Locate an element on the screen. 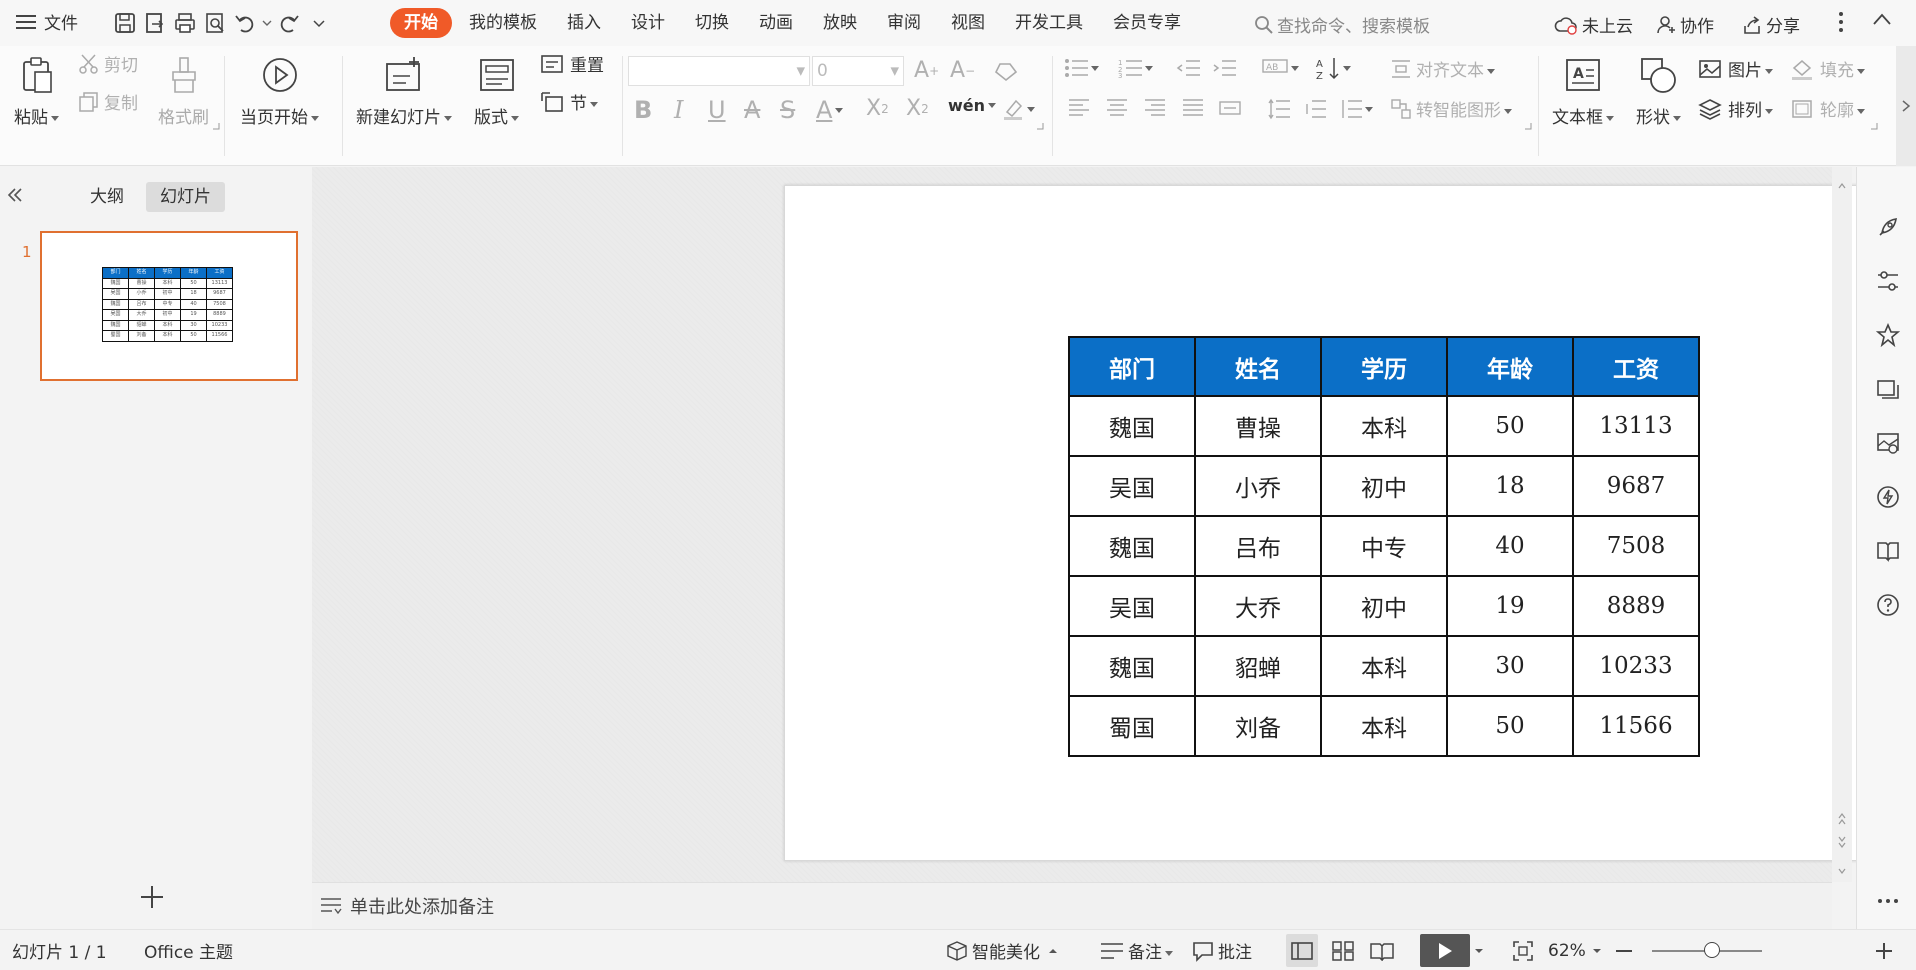  paragraph-expand-icon is located at coordinates (1528, 126).